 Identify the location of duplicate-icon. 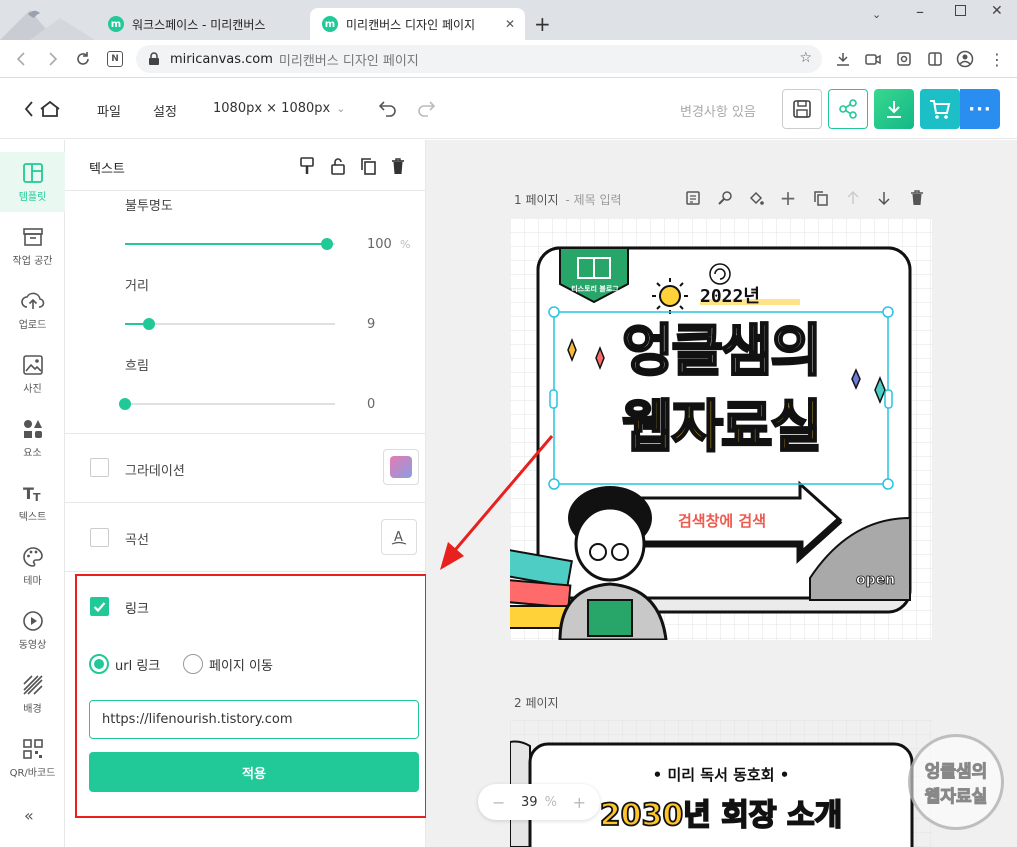
(368, 168).